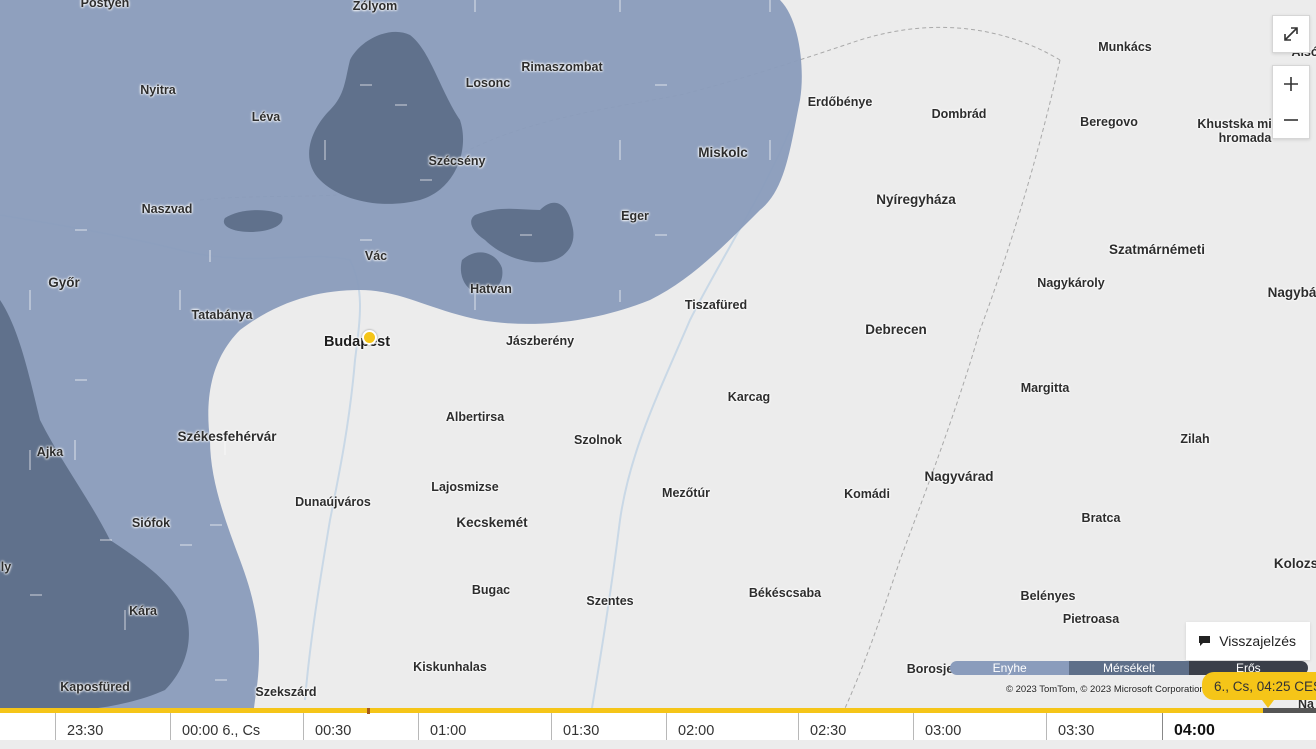  What do you see at coordinates (1259, 686) in the screenshot?
I see `current-time-badge: 6., Cs, 04:25 CEST` at bounding box center [1259, 686].